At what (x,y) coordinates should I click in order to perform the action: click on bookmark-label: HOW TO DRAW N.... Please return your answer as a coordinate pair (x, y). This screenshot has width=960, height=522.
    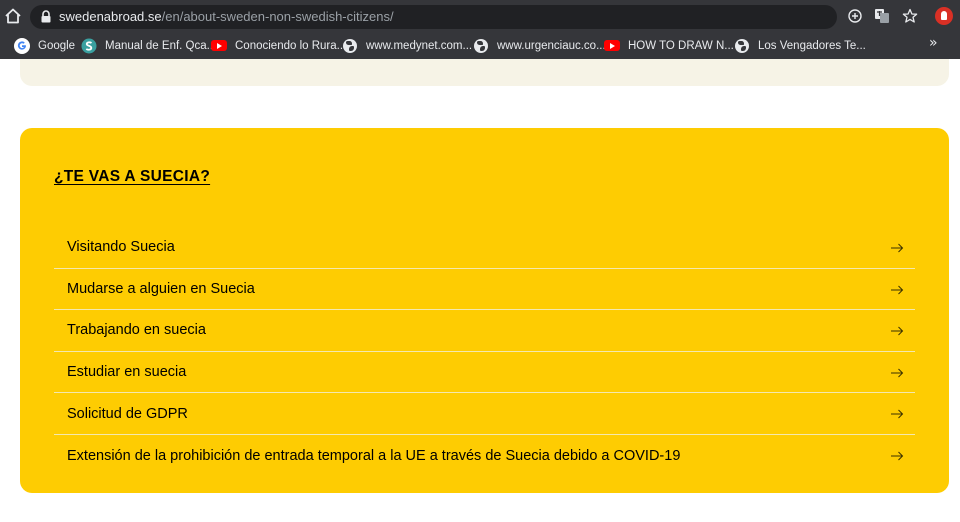
    Looking at the image, I should click on (681, 46).